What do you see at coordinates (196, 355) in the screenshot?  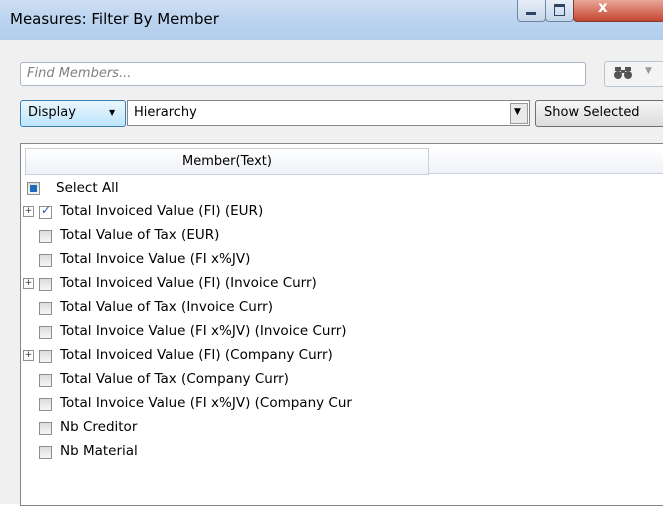 I see `member-label: Total Invoiced Value (FI) (Company Curr)` at bounding box center [196, 355].